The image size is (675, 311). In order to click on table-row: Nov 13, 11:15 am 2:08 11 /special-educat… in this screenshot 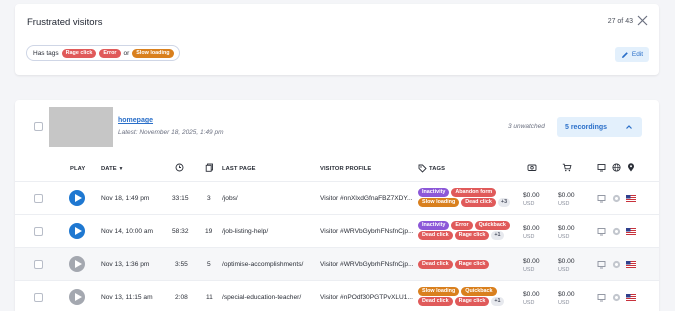, I will do `click(337, 295)`.